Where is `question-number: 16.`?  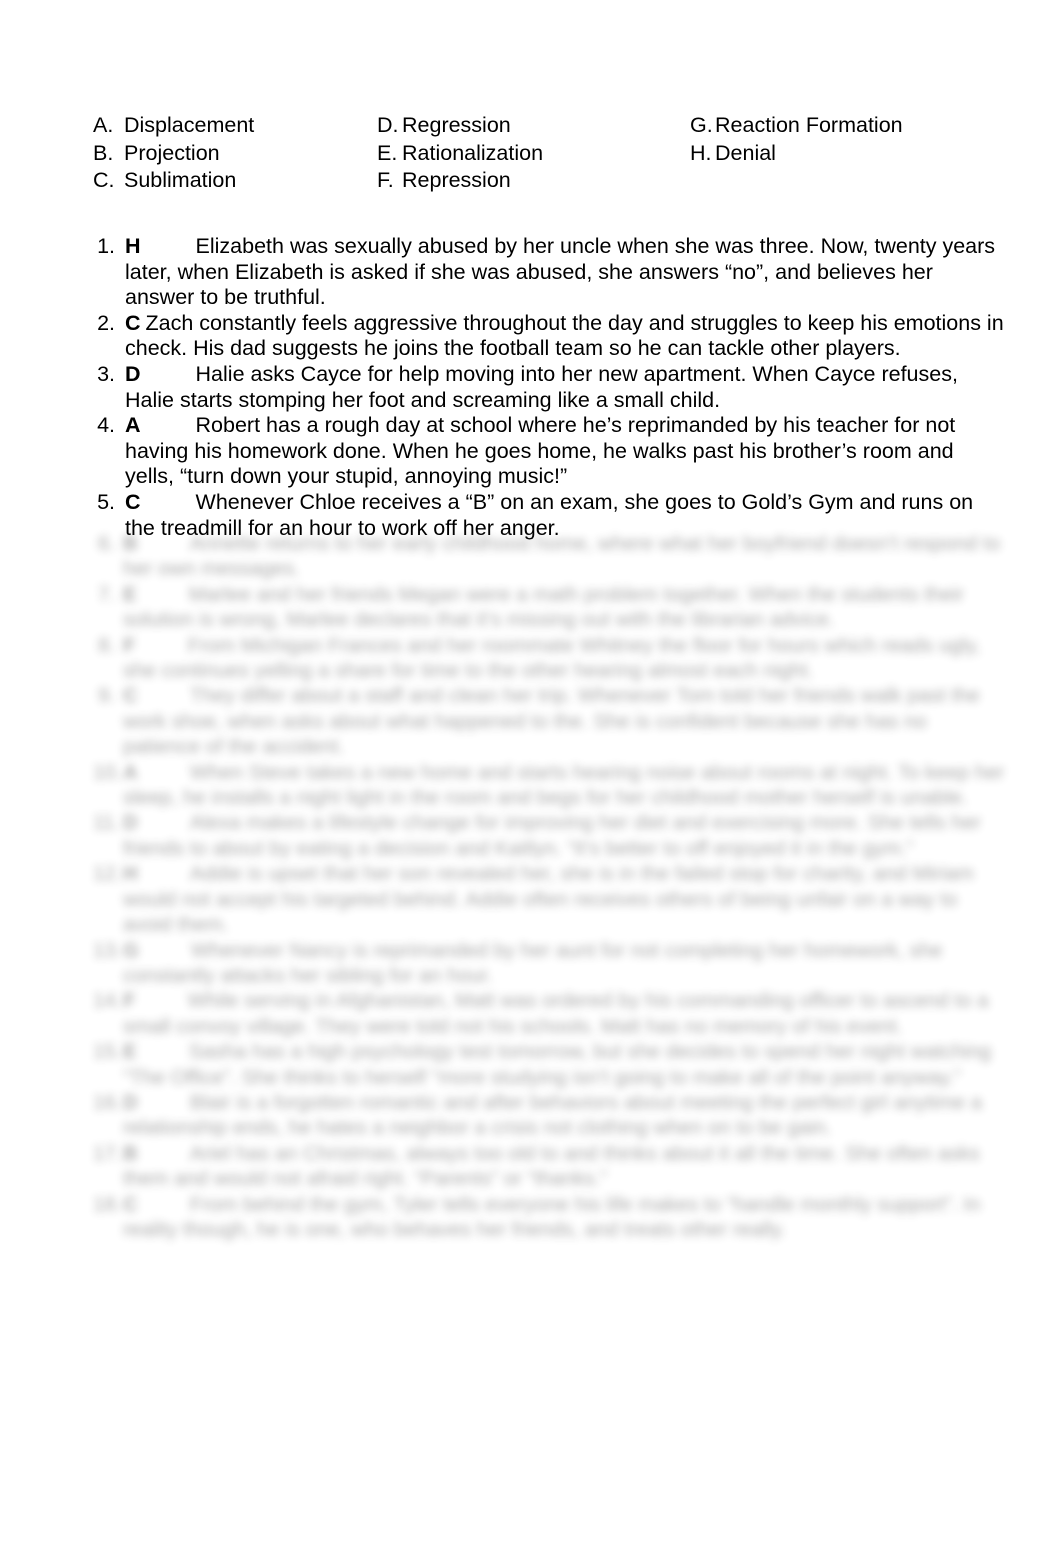 question-number: 16. is located at coordinates (107, 1102).